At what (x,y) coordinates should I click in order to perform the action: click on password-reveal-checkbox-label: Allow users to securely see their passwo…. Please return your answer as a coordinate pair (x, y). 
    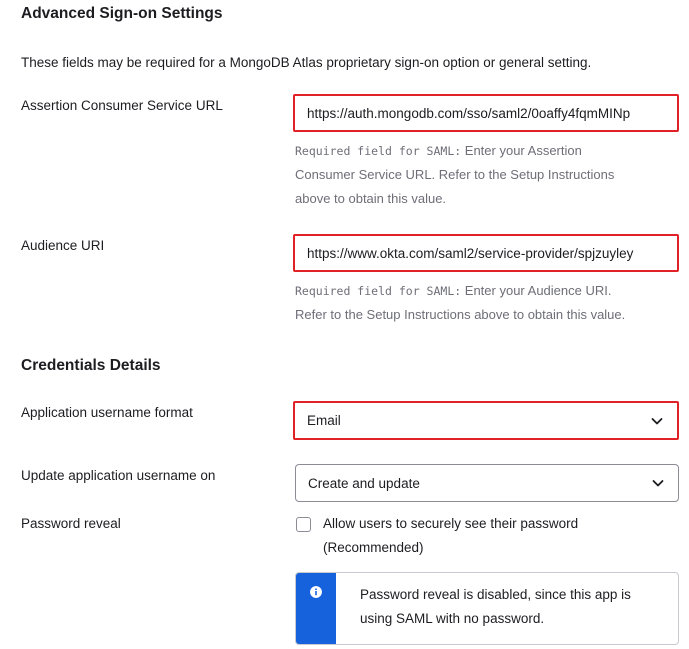
    Looking at the image, I should click on (450, 536).